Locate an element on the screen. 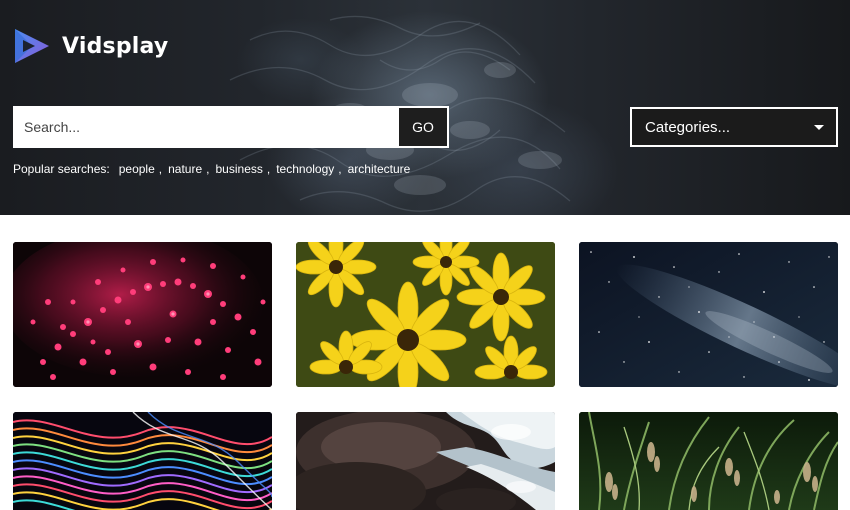  video-thumbnail-bokeh-lights is located at coordinates (142, 314).